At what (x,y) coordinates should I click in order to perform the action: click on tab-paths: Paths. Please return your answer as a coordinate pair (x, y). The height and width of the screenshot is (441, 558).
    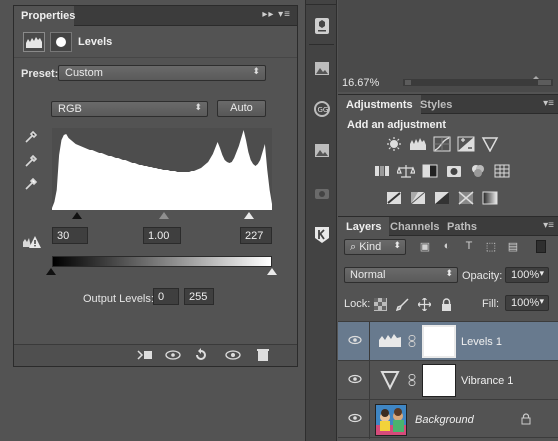
    Looking at the image, I should click on (462, 226).